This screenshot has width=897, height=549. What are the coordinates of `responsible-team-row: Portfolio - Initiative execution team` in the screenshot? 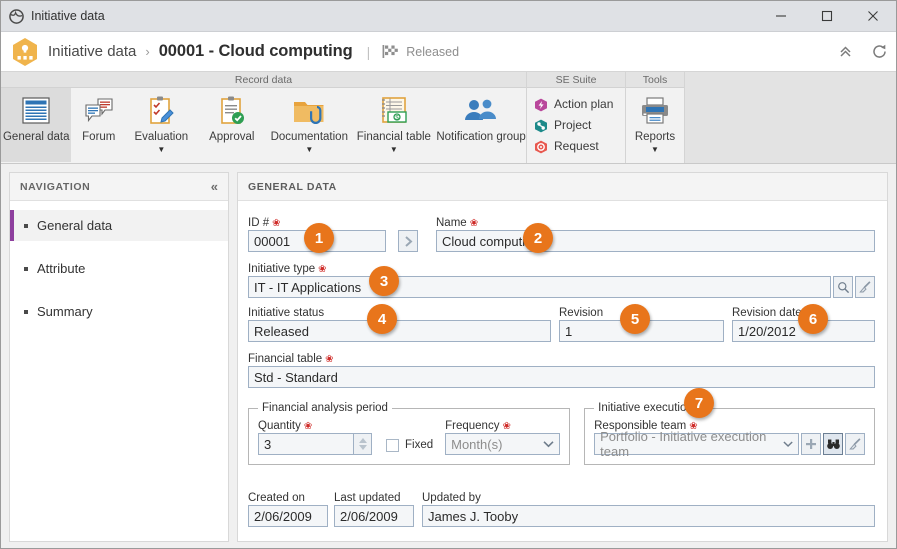 It's located at (729, 444).